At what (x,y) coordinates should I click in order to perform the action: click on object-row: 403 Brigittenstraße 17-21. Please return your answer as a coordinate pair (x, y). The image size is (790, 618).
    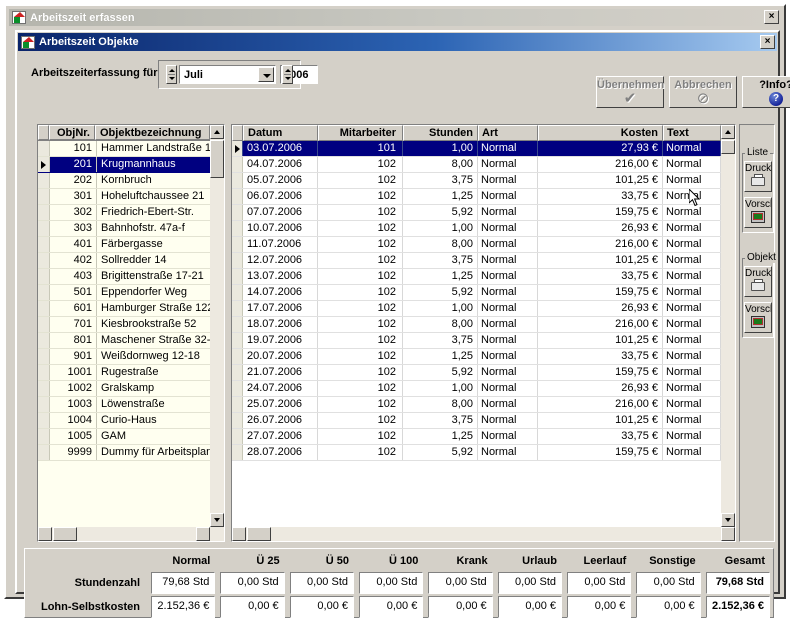
    Looking at the image, I should click on (131, 277).